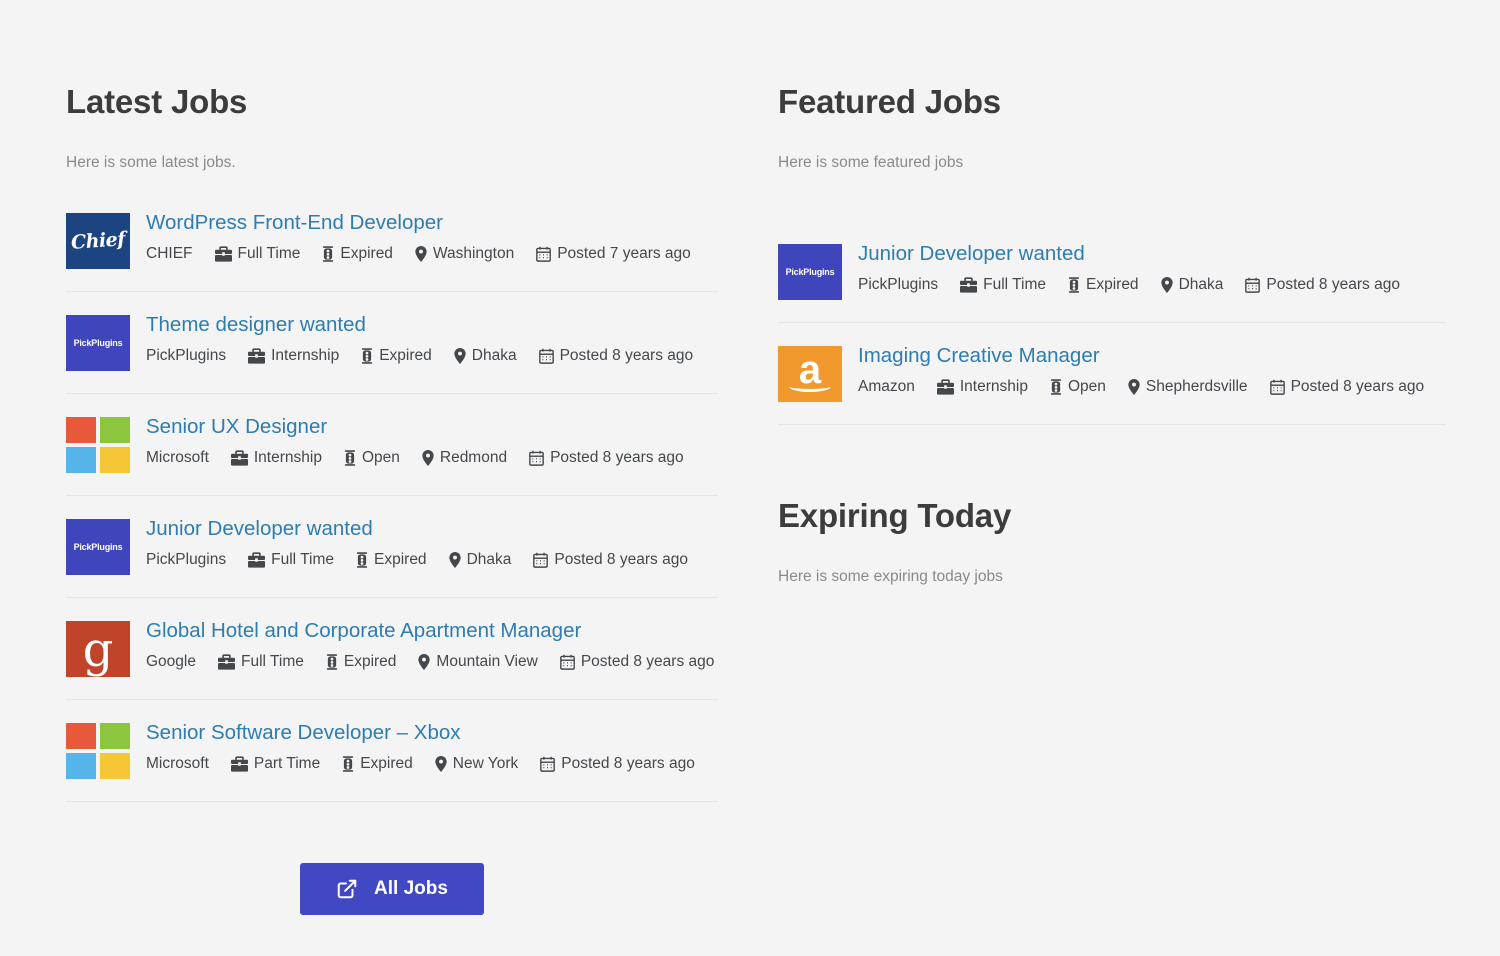 This screenshot has width=1500, height=956. Describe the element at coordinates (1086, 387) in the screenshot. I see `job-status: Open` at that location.